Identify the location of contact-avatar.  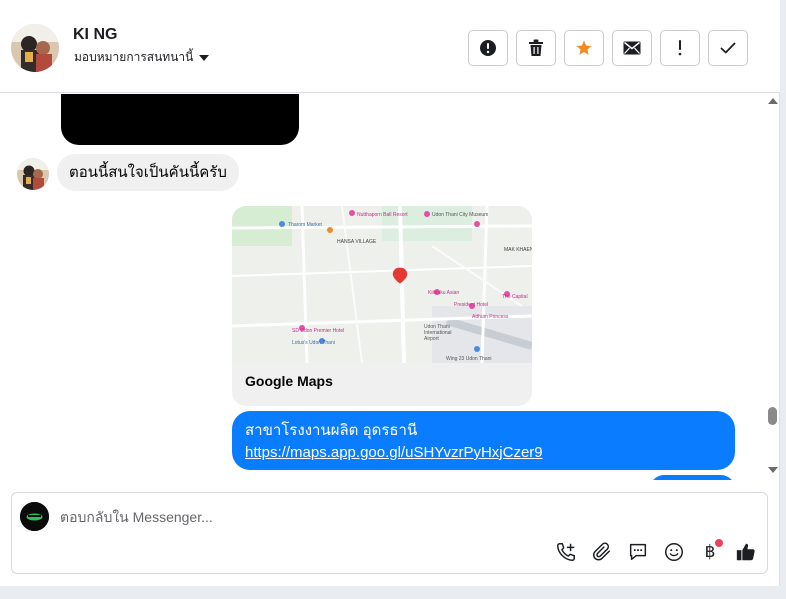
(35, 48).